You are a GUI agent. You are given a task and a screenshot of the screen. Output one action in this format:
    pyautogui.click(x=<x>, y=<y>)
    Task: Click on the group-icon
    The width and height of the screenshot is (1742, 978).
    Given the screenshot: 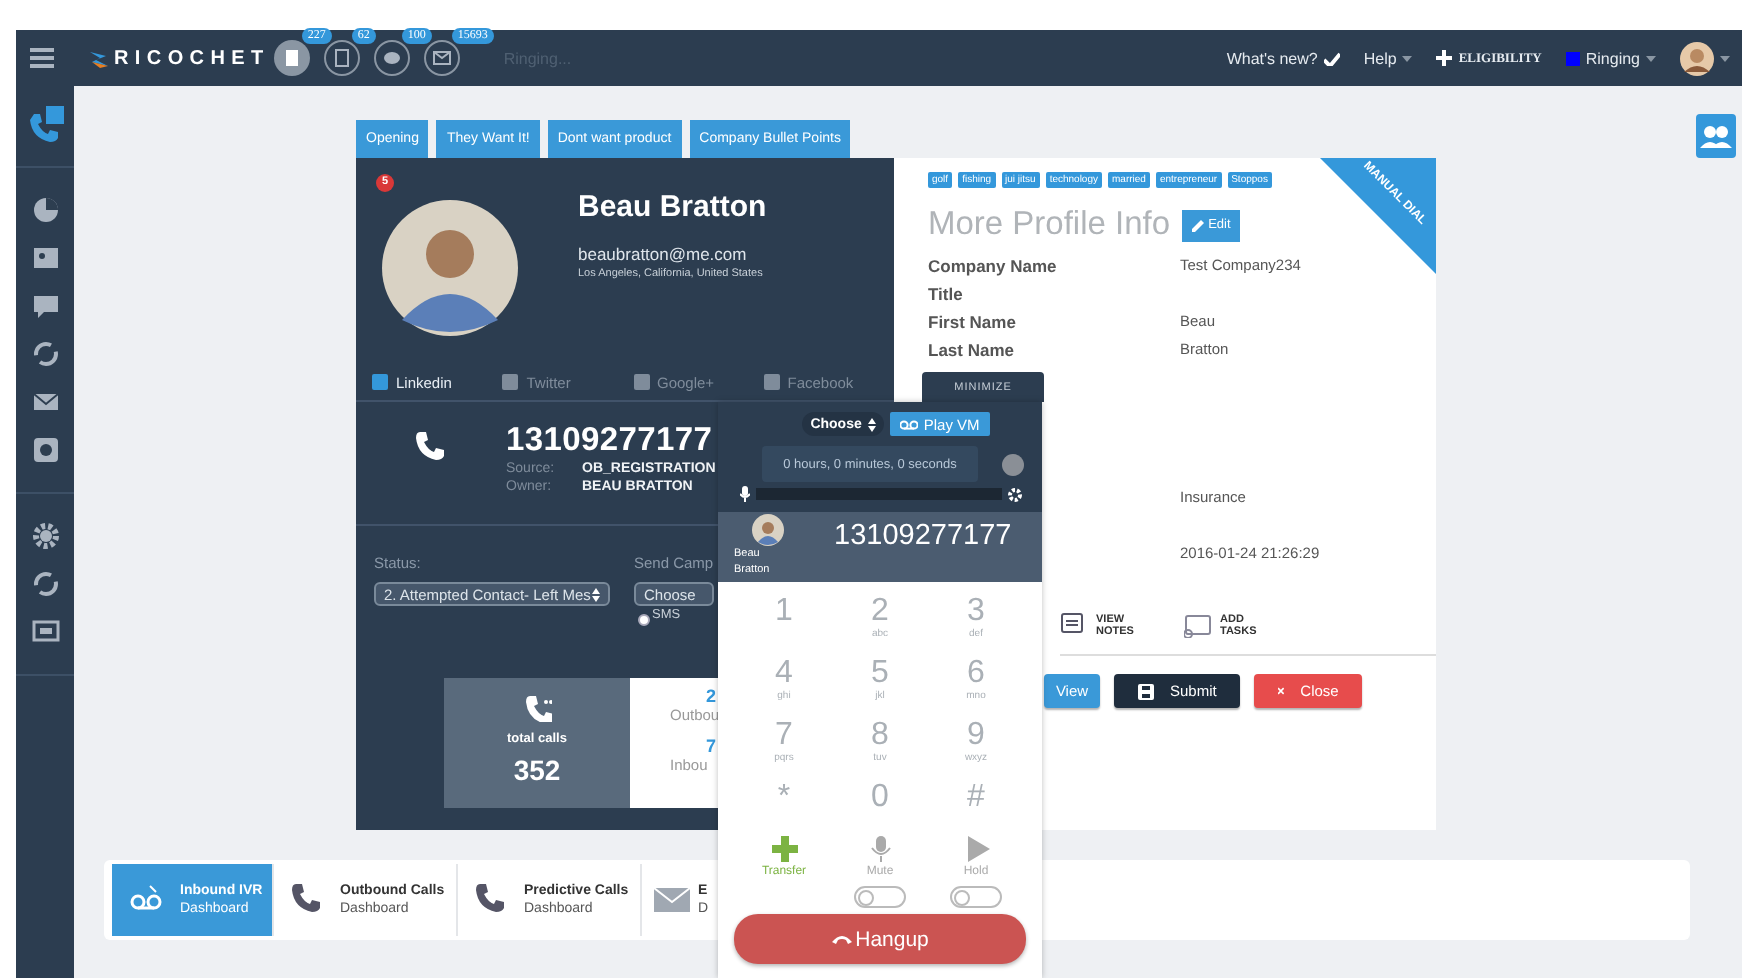 What is the action you would take?
    pyautogui.click(x=1716, y=136)
    